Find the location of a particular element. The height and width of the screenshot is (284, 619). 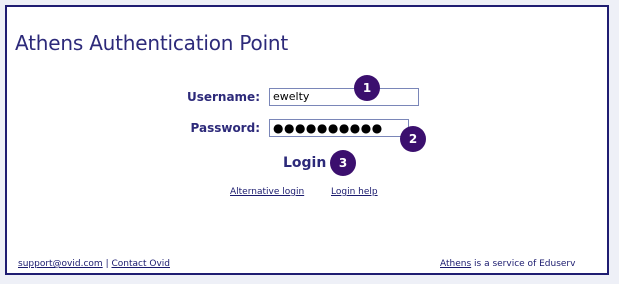

step-badge-2: 2 is located at coordinates (413, 139).